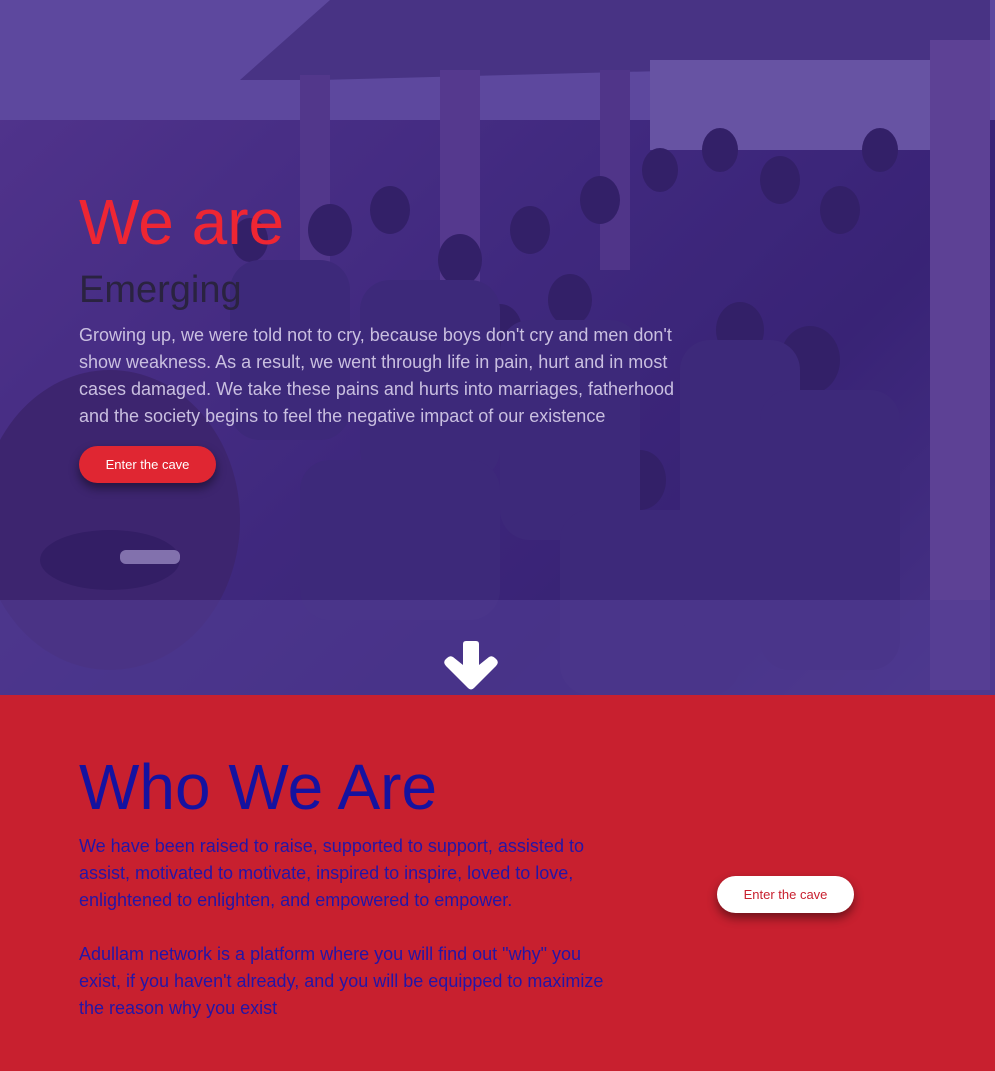 This screenshot has height=1071, width=995. Describe the element at coordinates (258, 787) in the screenshot. I see `section-title: Who We Are` at that location.